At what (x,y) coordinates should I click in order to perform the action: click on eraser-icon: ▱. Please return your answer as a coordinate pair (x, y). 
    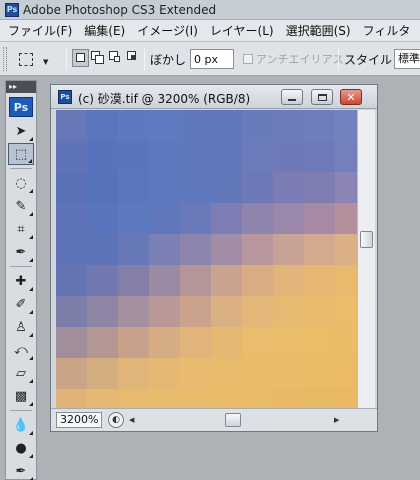
    Looking at the image, I should click on (21, 373).